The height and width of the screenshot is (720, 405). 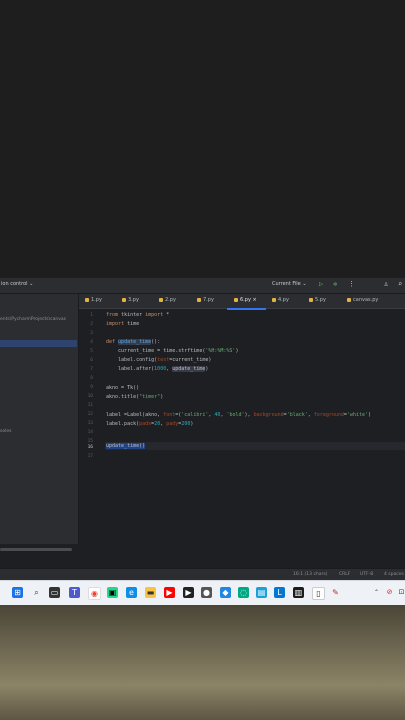 I want to click on tab-label: 2.py, so click(x=170, y=300).